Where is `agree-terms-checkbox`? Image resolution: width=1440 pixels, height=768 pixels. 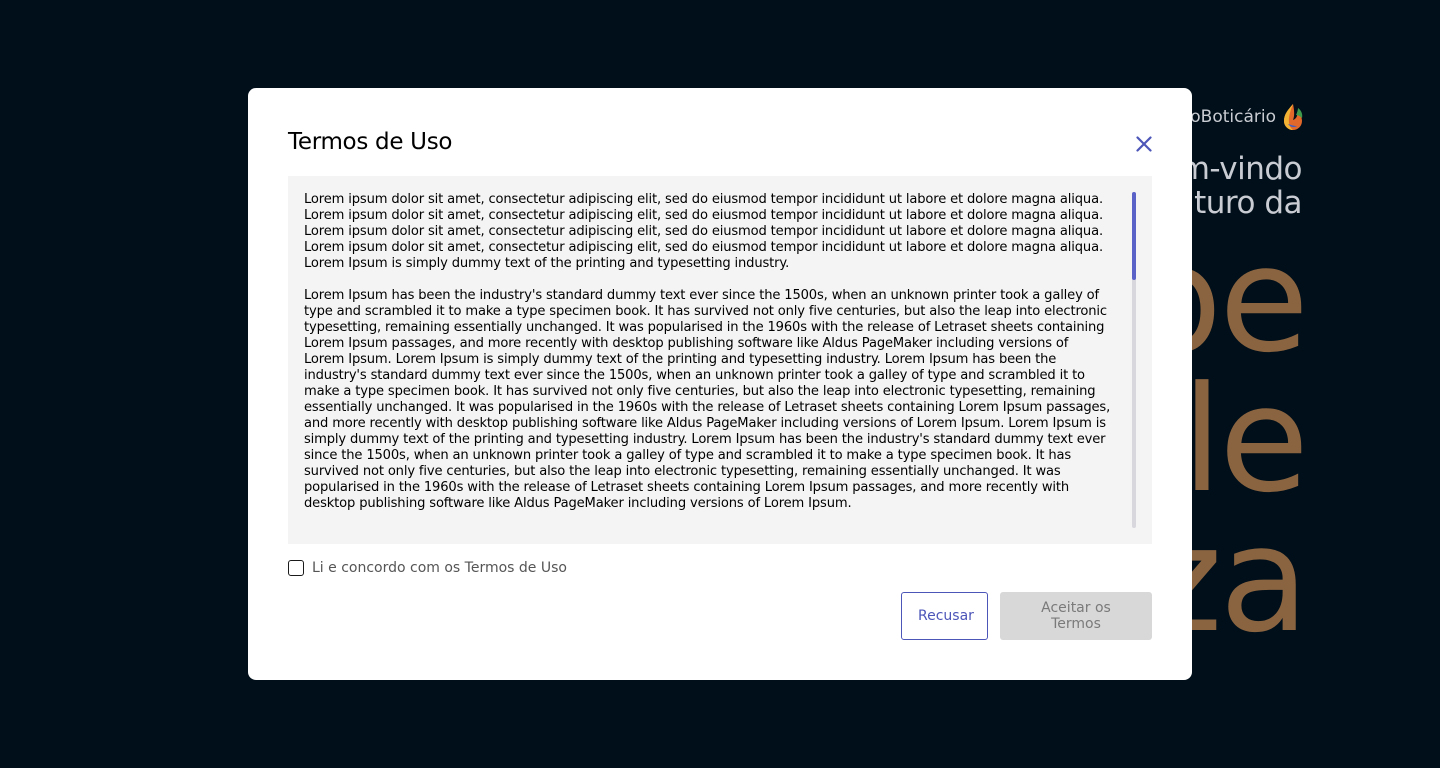 agree-terms-checkbox is located at coordinates (296, 568).